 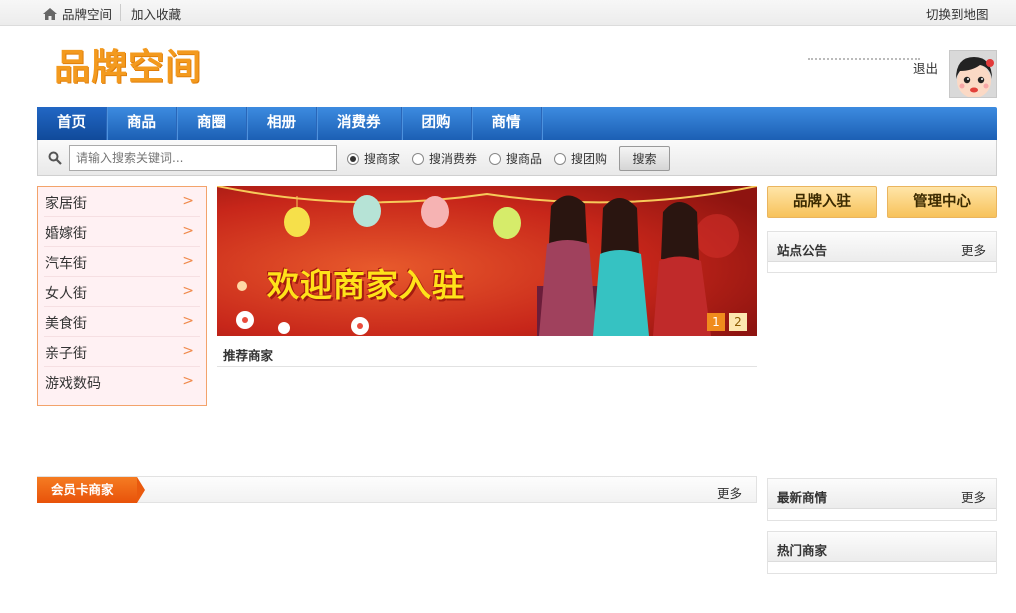 What do you see at coordinates (72, 123) in the screenshot?
I see `nav-item-home: 首页` at bounding box center [72, 123].